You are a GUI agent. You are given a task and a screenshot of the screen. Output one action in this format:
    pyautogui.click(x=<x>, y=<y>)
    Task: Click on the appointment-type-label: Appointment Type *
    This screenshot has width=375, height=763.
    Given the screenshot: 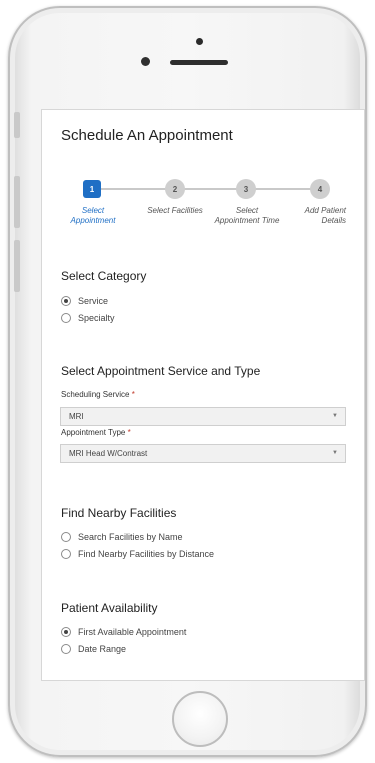 What is the action you would take?
    pyautogui.click(x=96, y=432)
    